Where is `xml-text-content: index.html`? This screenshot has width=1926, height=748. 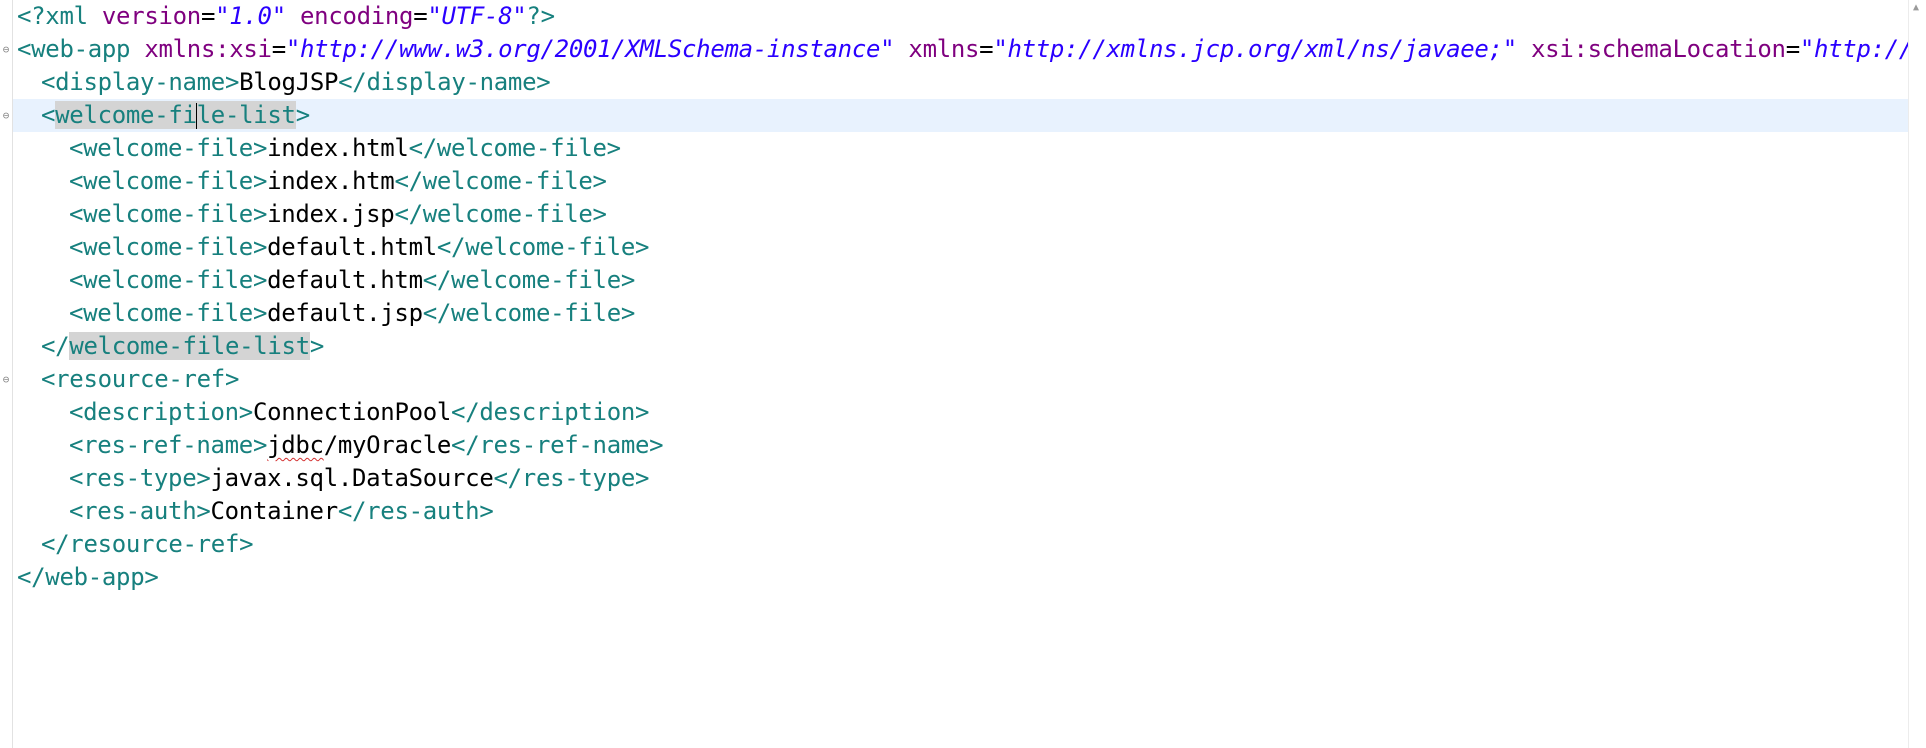 xml-text-content: index.html is located at coordinates (338, 148).